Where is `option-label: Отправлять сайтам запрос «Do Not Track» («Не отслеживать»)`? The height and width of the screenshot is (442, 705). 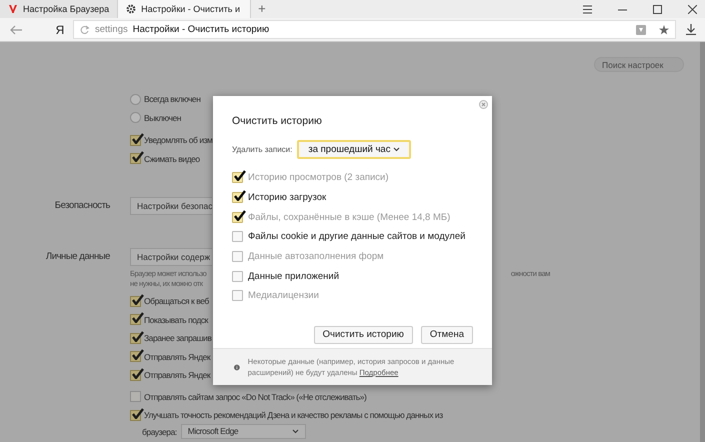
option-label: Отправлять сайтам запрос «Do Not Track» («Не отслеживать») is located at coordinates (255, 397).